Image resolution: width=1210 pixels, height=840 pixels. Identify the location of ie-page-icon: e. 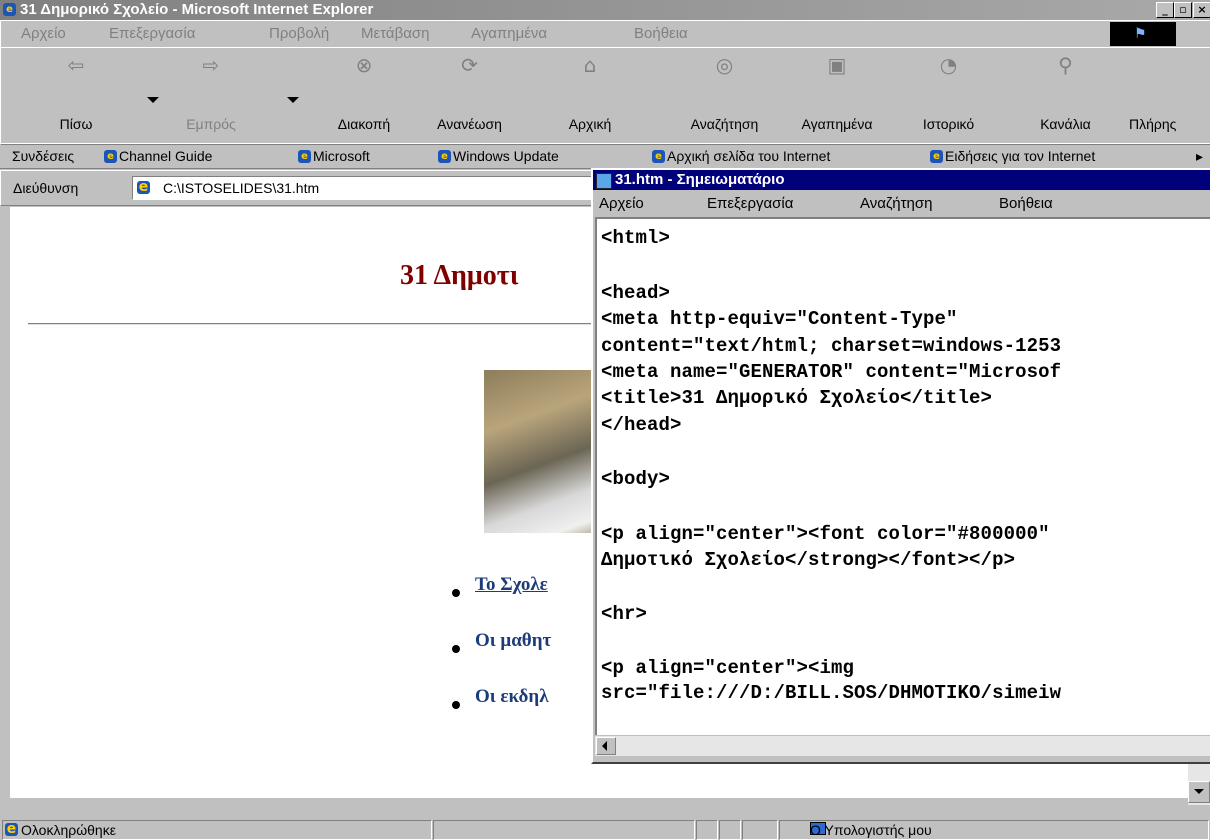
(9, 9).